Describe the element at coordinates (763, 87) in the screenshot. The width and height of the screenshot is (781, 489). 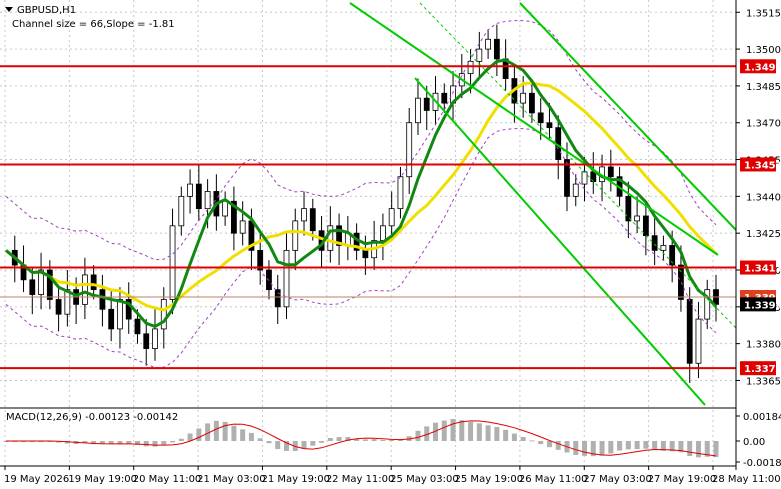
I see `y-tick-label: 1.3485` at that location.